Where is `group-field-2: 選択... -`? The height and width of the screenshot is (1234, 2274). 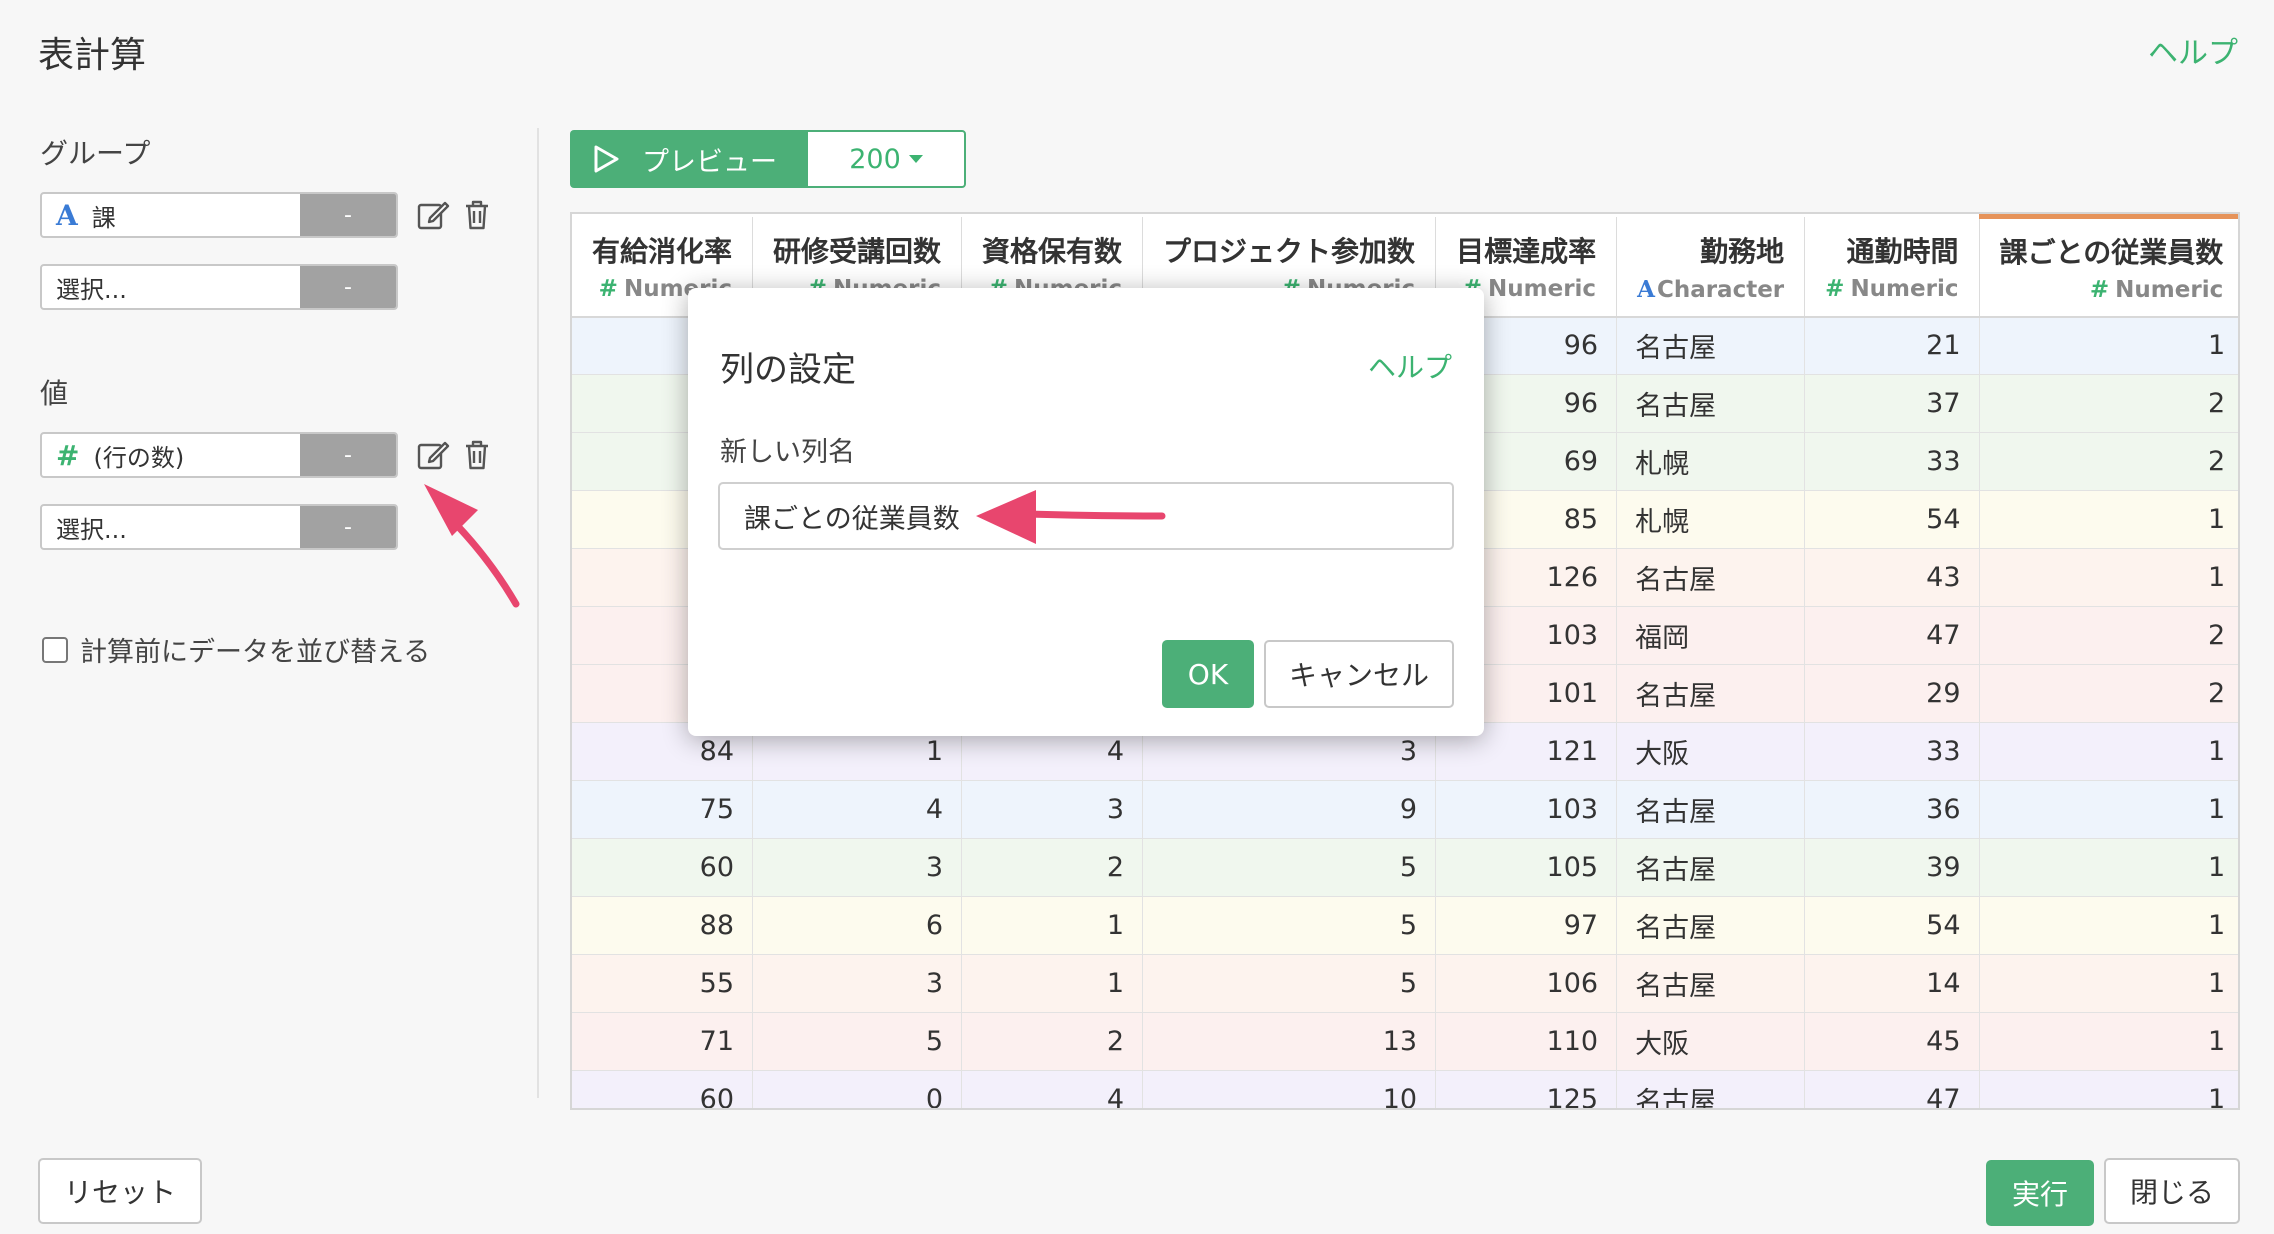 group-field-2: 選択... - is located at coordinates (219, 287).